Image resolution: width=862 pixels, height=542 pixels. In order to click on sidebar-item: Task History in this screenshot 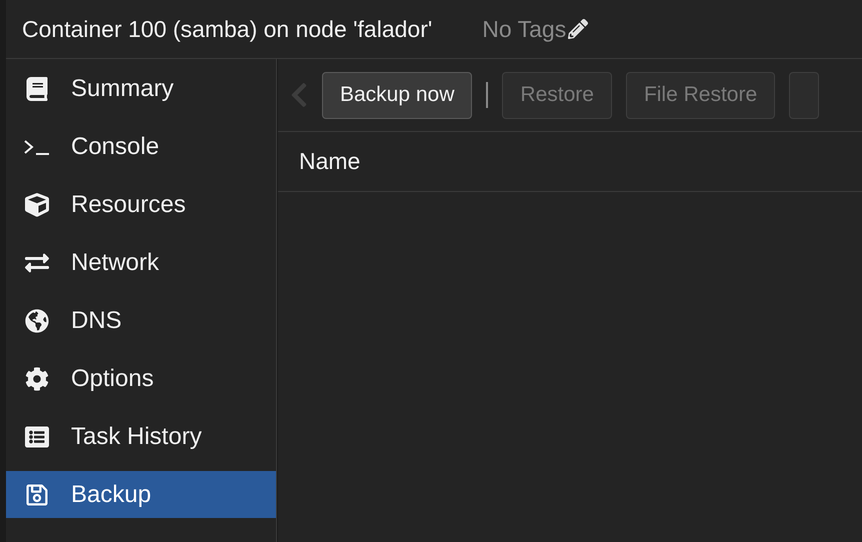, I will do `click(141, 436)`.